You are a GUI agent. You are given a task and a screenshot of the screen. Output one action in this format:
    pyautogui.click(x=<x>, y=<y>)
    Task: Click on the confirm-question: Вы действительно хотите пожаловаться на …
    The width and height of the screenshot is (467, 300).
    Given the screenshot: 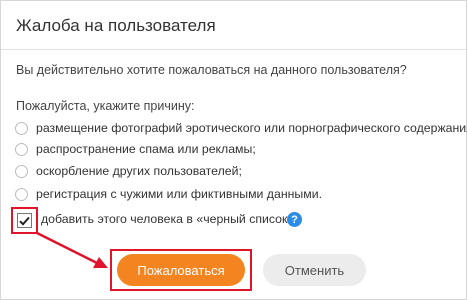 What is the action you would take?
    pyautogui.click(x=211, y=70)
    